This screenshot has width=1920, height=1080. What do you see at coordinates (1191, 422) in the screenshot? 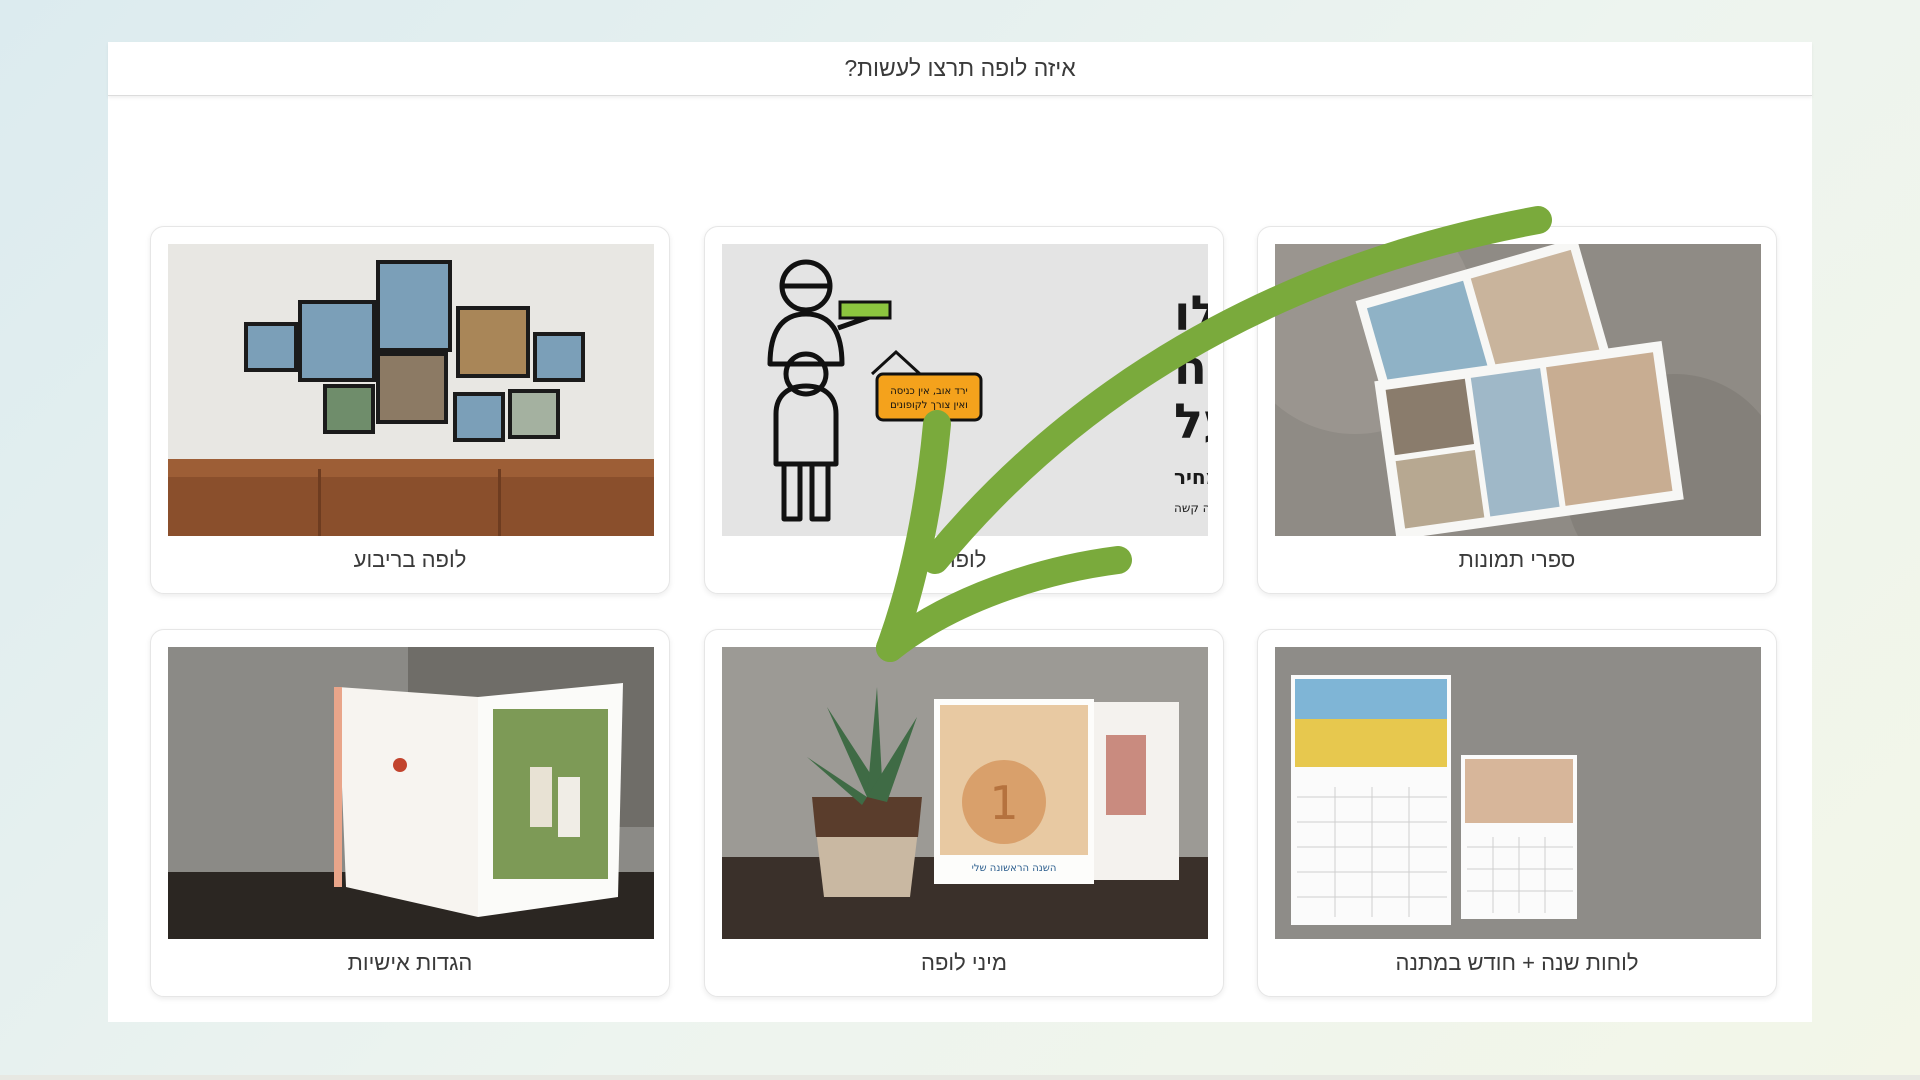
I see `promo-headline-3: על` at bounding box center [1191, 422].